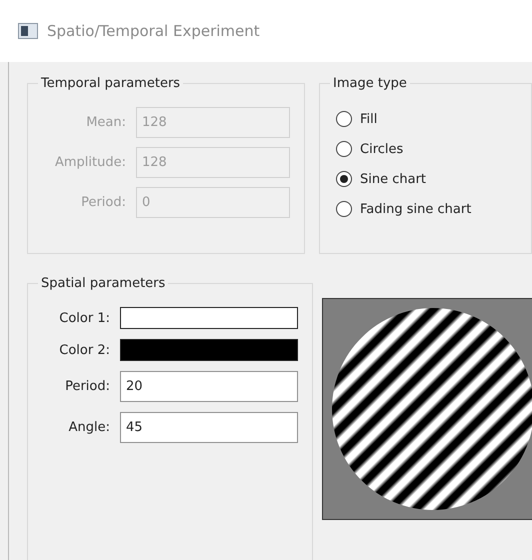  I want to click on group-title: Image type, so click(370, 83).